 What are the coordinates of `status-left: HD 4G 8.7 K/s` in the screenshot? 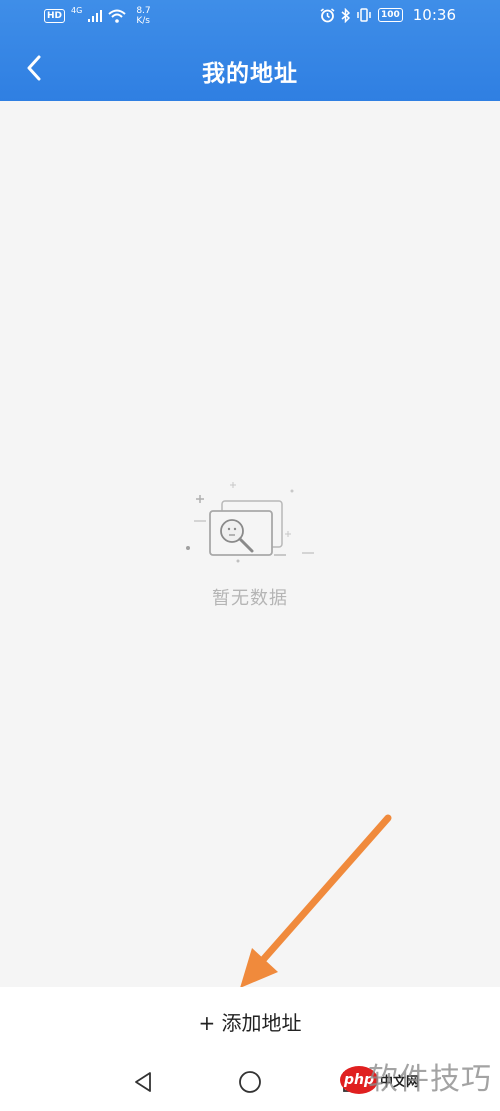 It's located at (97, 16).